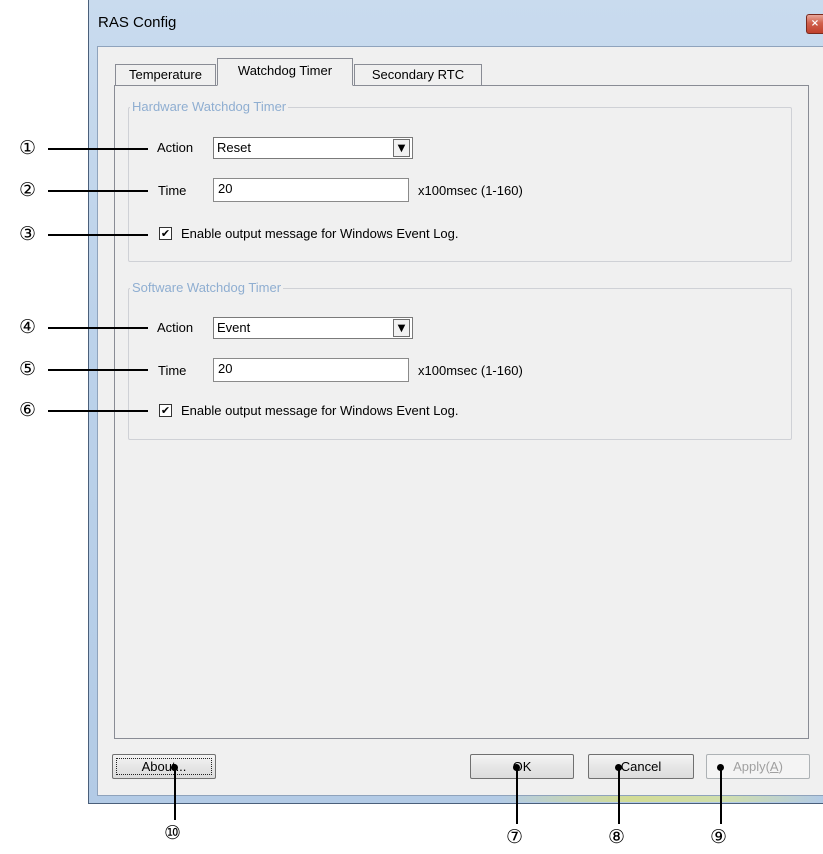 The image size is (823, 854). What do you see at coordinates (209, 106) in the screenshot?
I see `hardware-group-label: Hardware Watchdog Timer` at bounding box center [209, 106].